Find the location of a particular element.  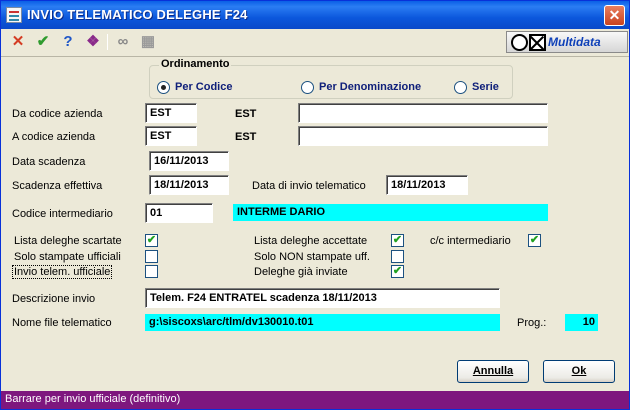

descrizione-invio-label: Descrizione invio is located at coordinates (54, 299).